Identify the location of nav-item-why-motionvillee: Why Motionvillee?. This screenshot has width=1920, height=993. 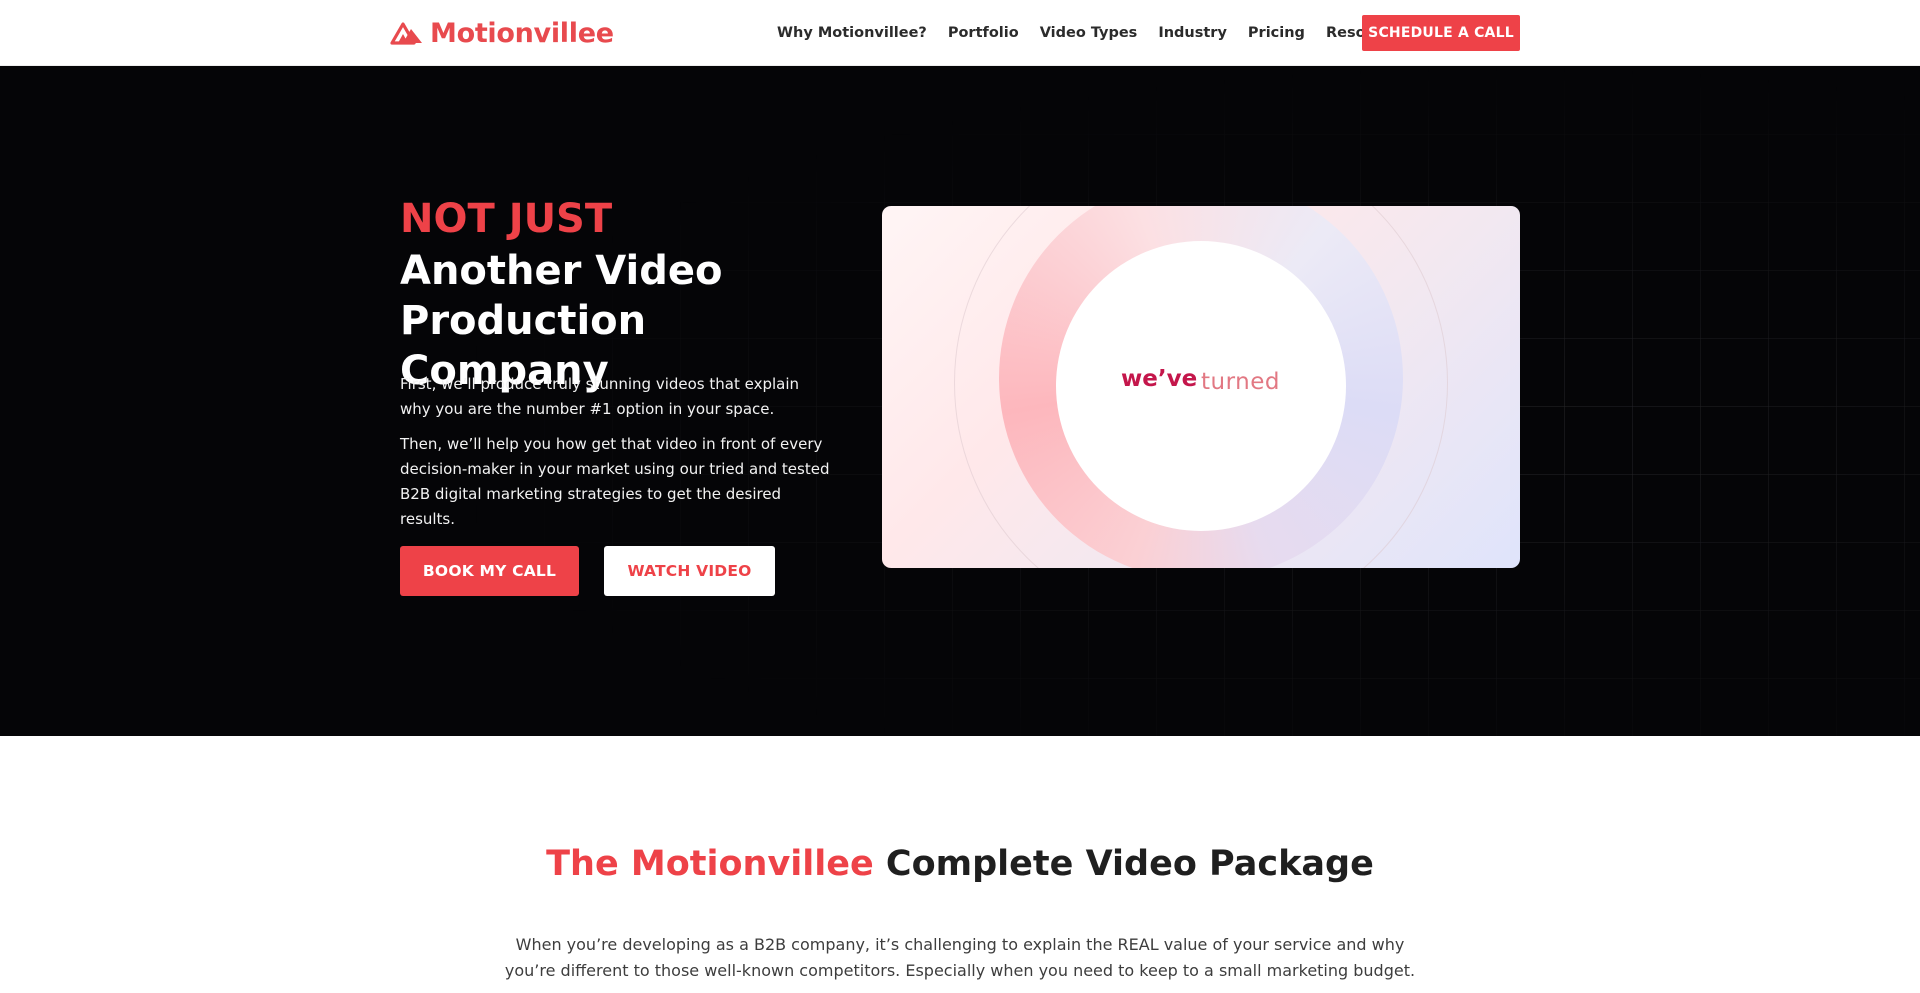
(852, 33).